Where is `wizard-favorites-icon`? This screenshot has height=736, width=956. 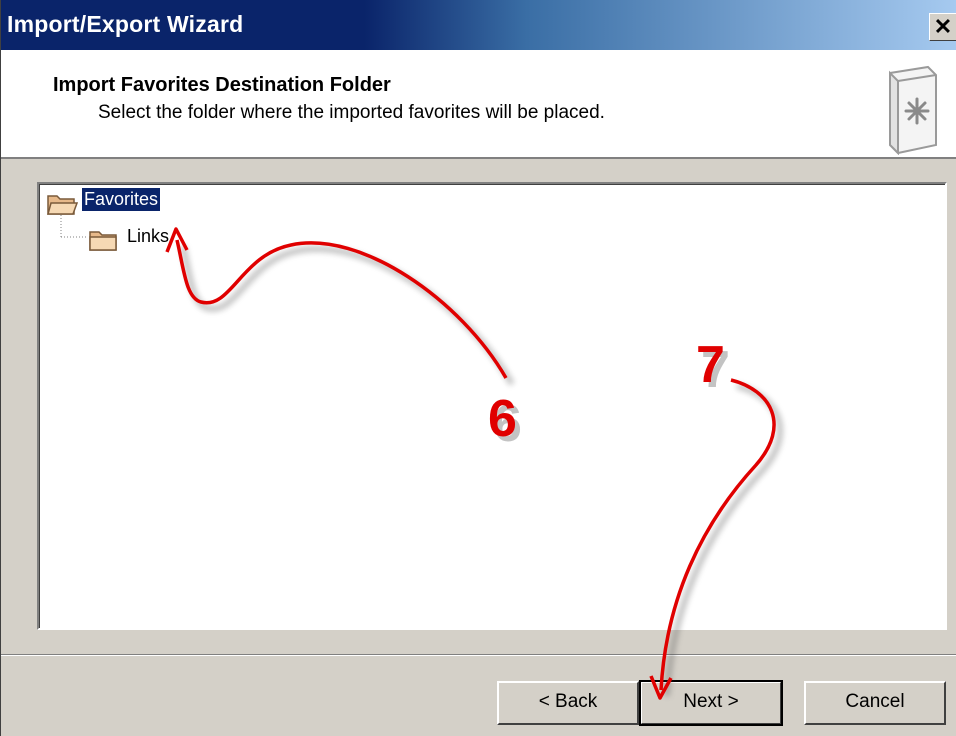 wizard-favorites-icon is located at coordinates (913, 110).